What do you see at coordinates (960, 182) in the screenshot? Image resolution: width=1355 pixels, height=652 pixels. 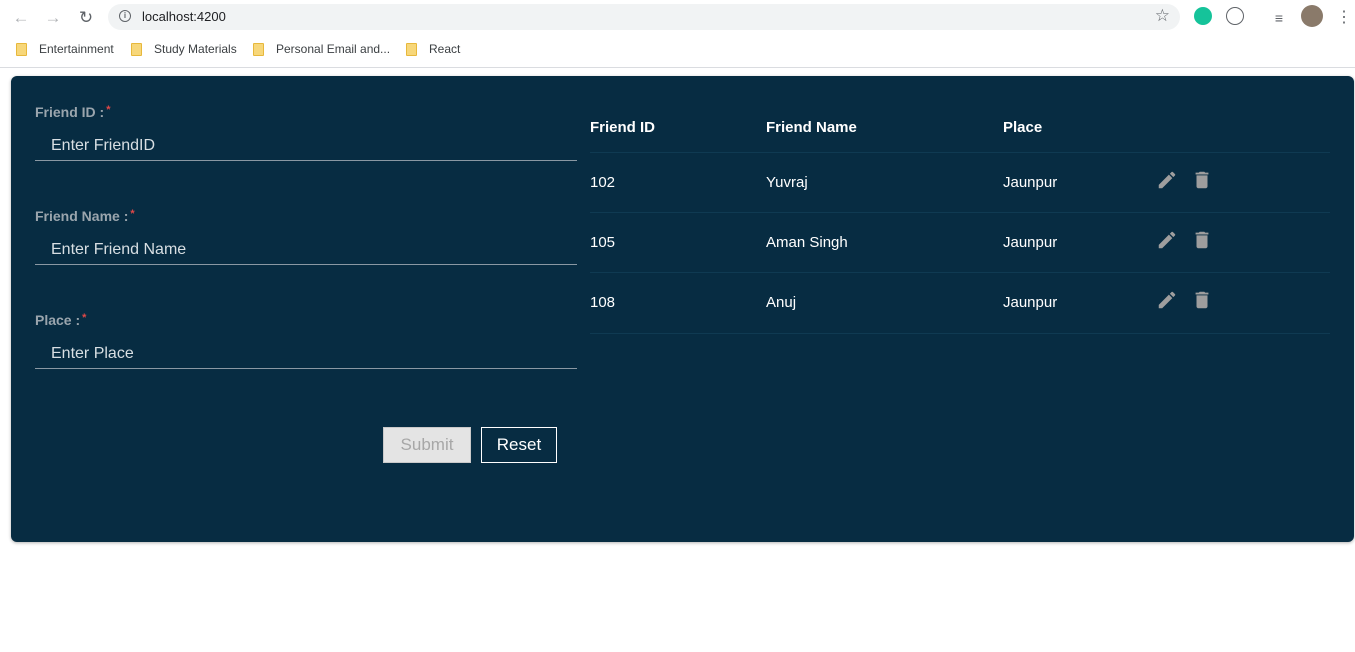 I see `table-row: 102 Yuvraj Jaunpur` at bounding box center [960, 182].